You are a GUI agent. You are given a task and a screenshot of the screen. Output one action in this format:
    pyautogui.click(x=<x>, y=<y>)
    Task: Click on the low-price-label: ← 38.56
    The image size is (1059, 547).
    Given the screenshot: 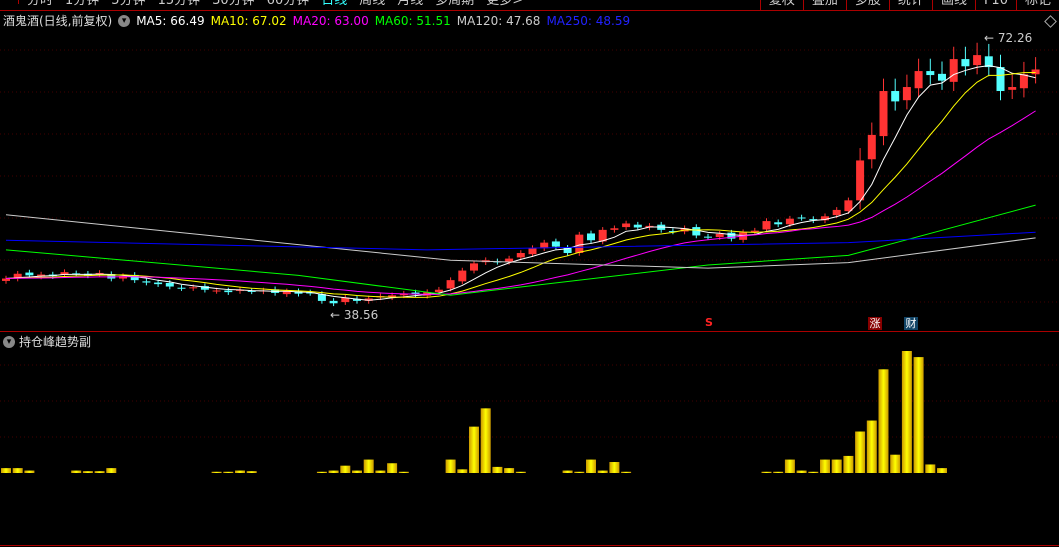 What is the action you would take?
    pyautogui.click(x=354, y=315)
    